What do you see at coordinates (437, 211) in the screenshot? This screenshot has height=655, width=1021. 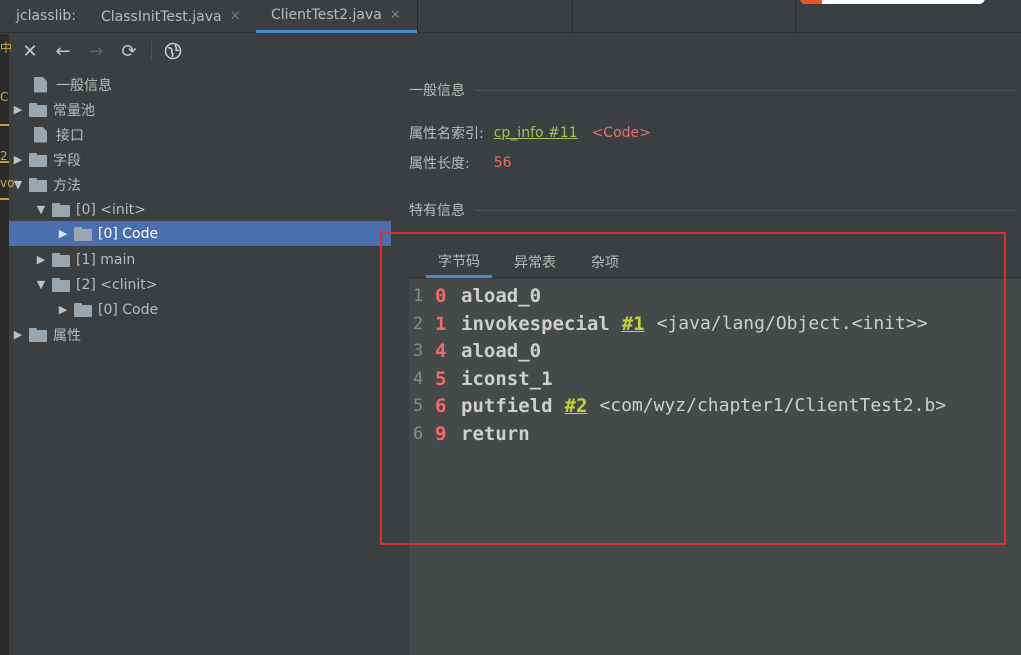 I see `section-title: 特有信息` at bounding box center [437, 211].